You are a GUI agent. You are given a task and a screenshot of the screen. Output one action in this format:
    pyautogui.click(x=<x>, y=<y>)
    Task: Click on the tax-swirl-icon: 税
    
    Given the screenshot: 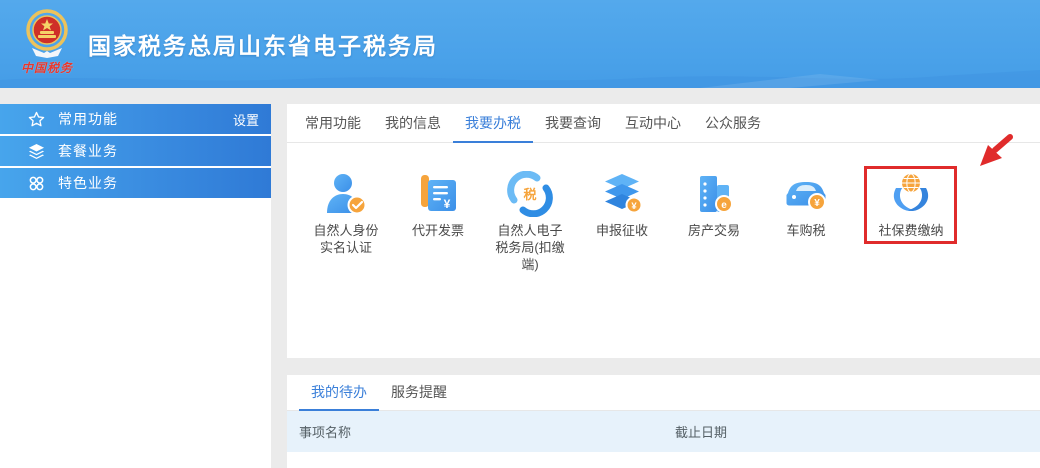 What is the action you would take?
    pyautogui.click(x=530, y=194)
    